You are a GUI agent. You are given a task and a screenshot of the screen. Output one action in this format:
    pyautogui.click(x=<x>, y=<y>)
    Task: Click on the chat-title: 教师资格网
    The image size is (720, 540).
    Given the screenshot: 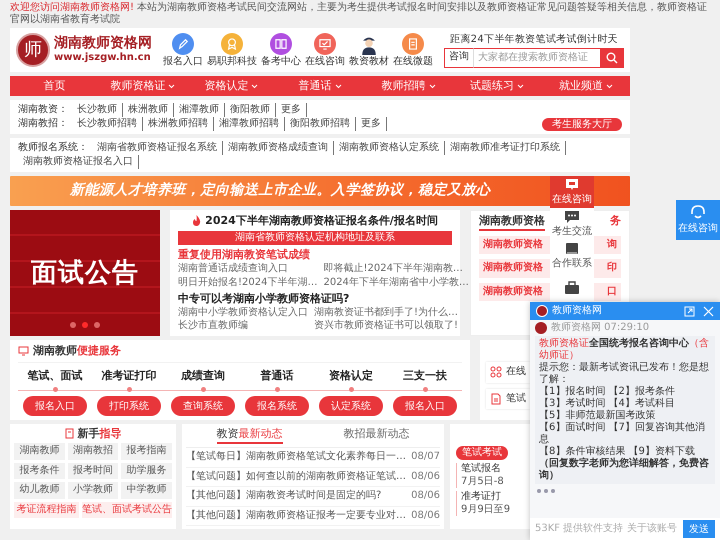 What is the action you would take?
    pyautogui.click(x=577, y=311)
    